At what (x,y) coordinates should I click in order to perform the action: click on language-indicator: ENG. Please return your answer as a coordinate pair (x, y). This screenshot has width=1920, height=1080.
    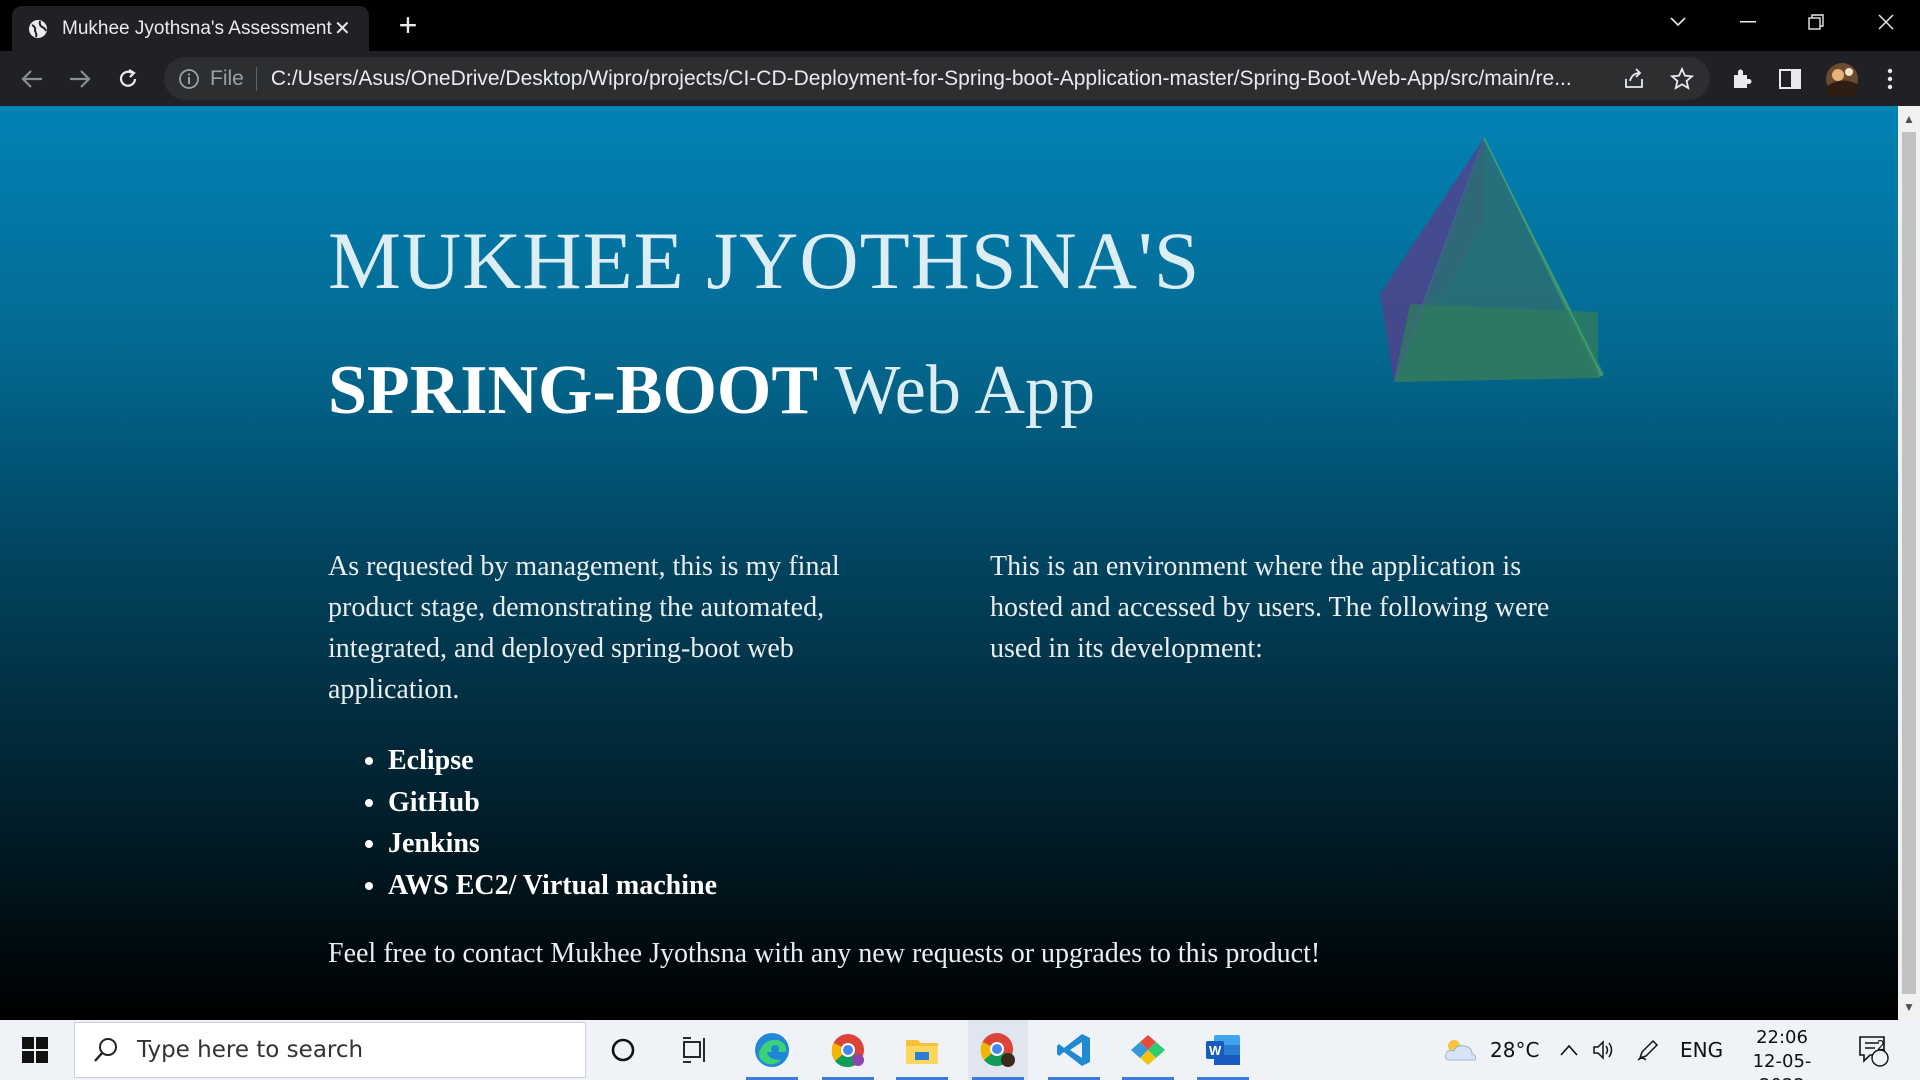
    Looking at the image, I should click on (1701, 1050).